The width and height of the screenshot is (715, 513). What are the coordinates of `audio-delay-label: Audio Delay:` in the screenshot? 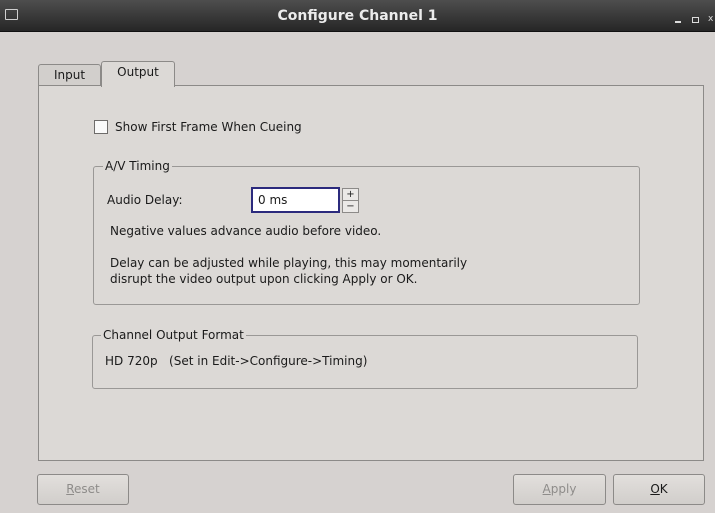 It's located at (145, 200).